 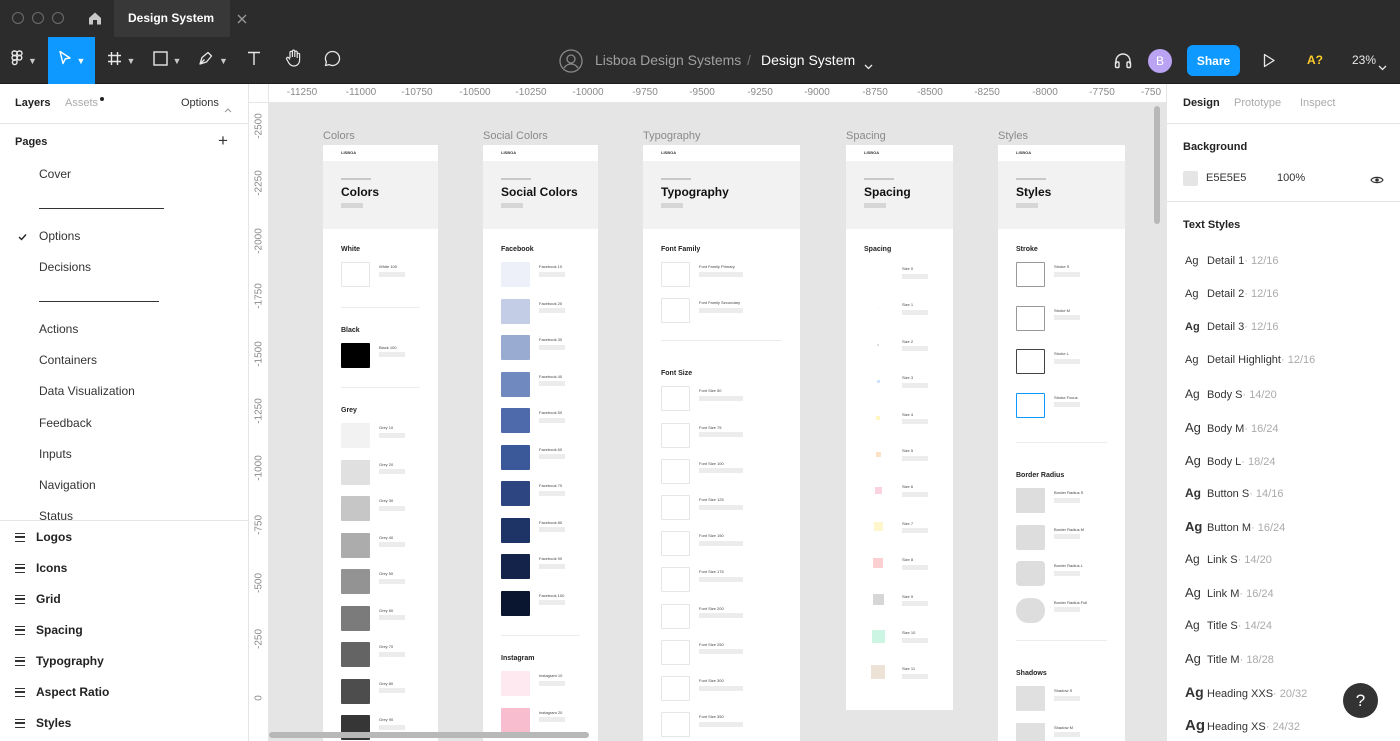 I want to click on background-opacity-input: 100%, so click(x=1291, y=178).